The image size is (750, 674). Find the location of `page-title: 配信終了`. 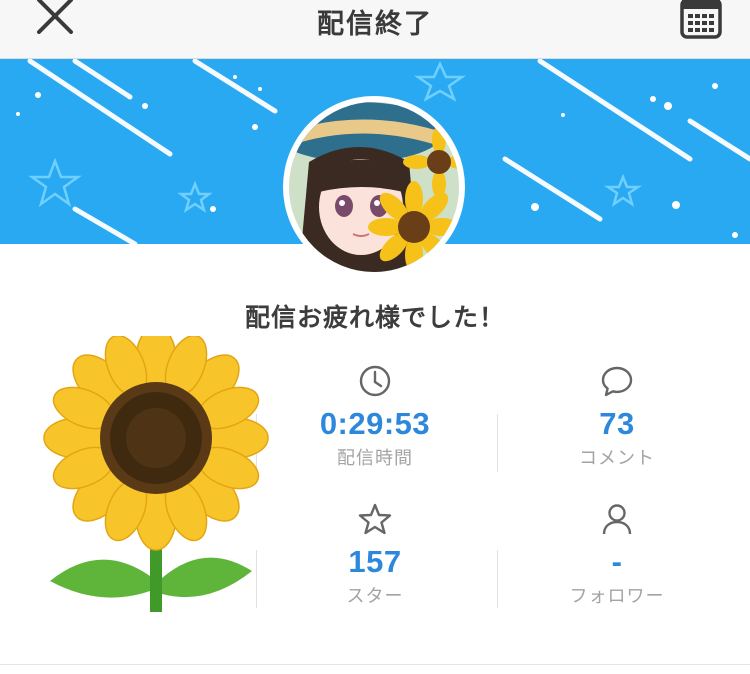

page-title: 配信終了 is located at coordinates (375, 24).